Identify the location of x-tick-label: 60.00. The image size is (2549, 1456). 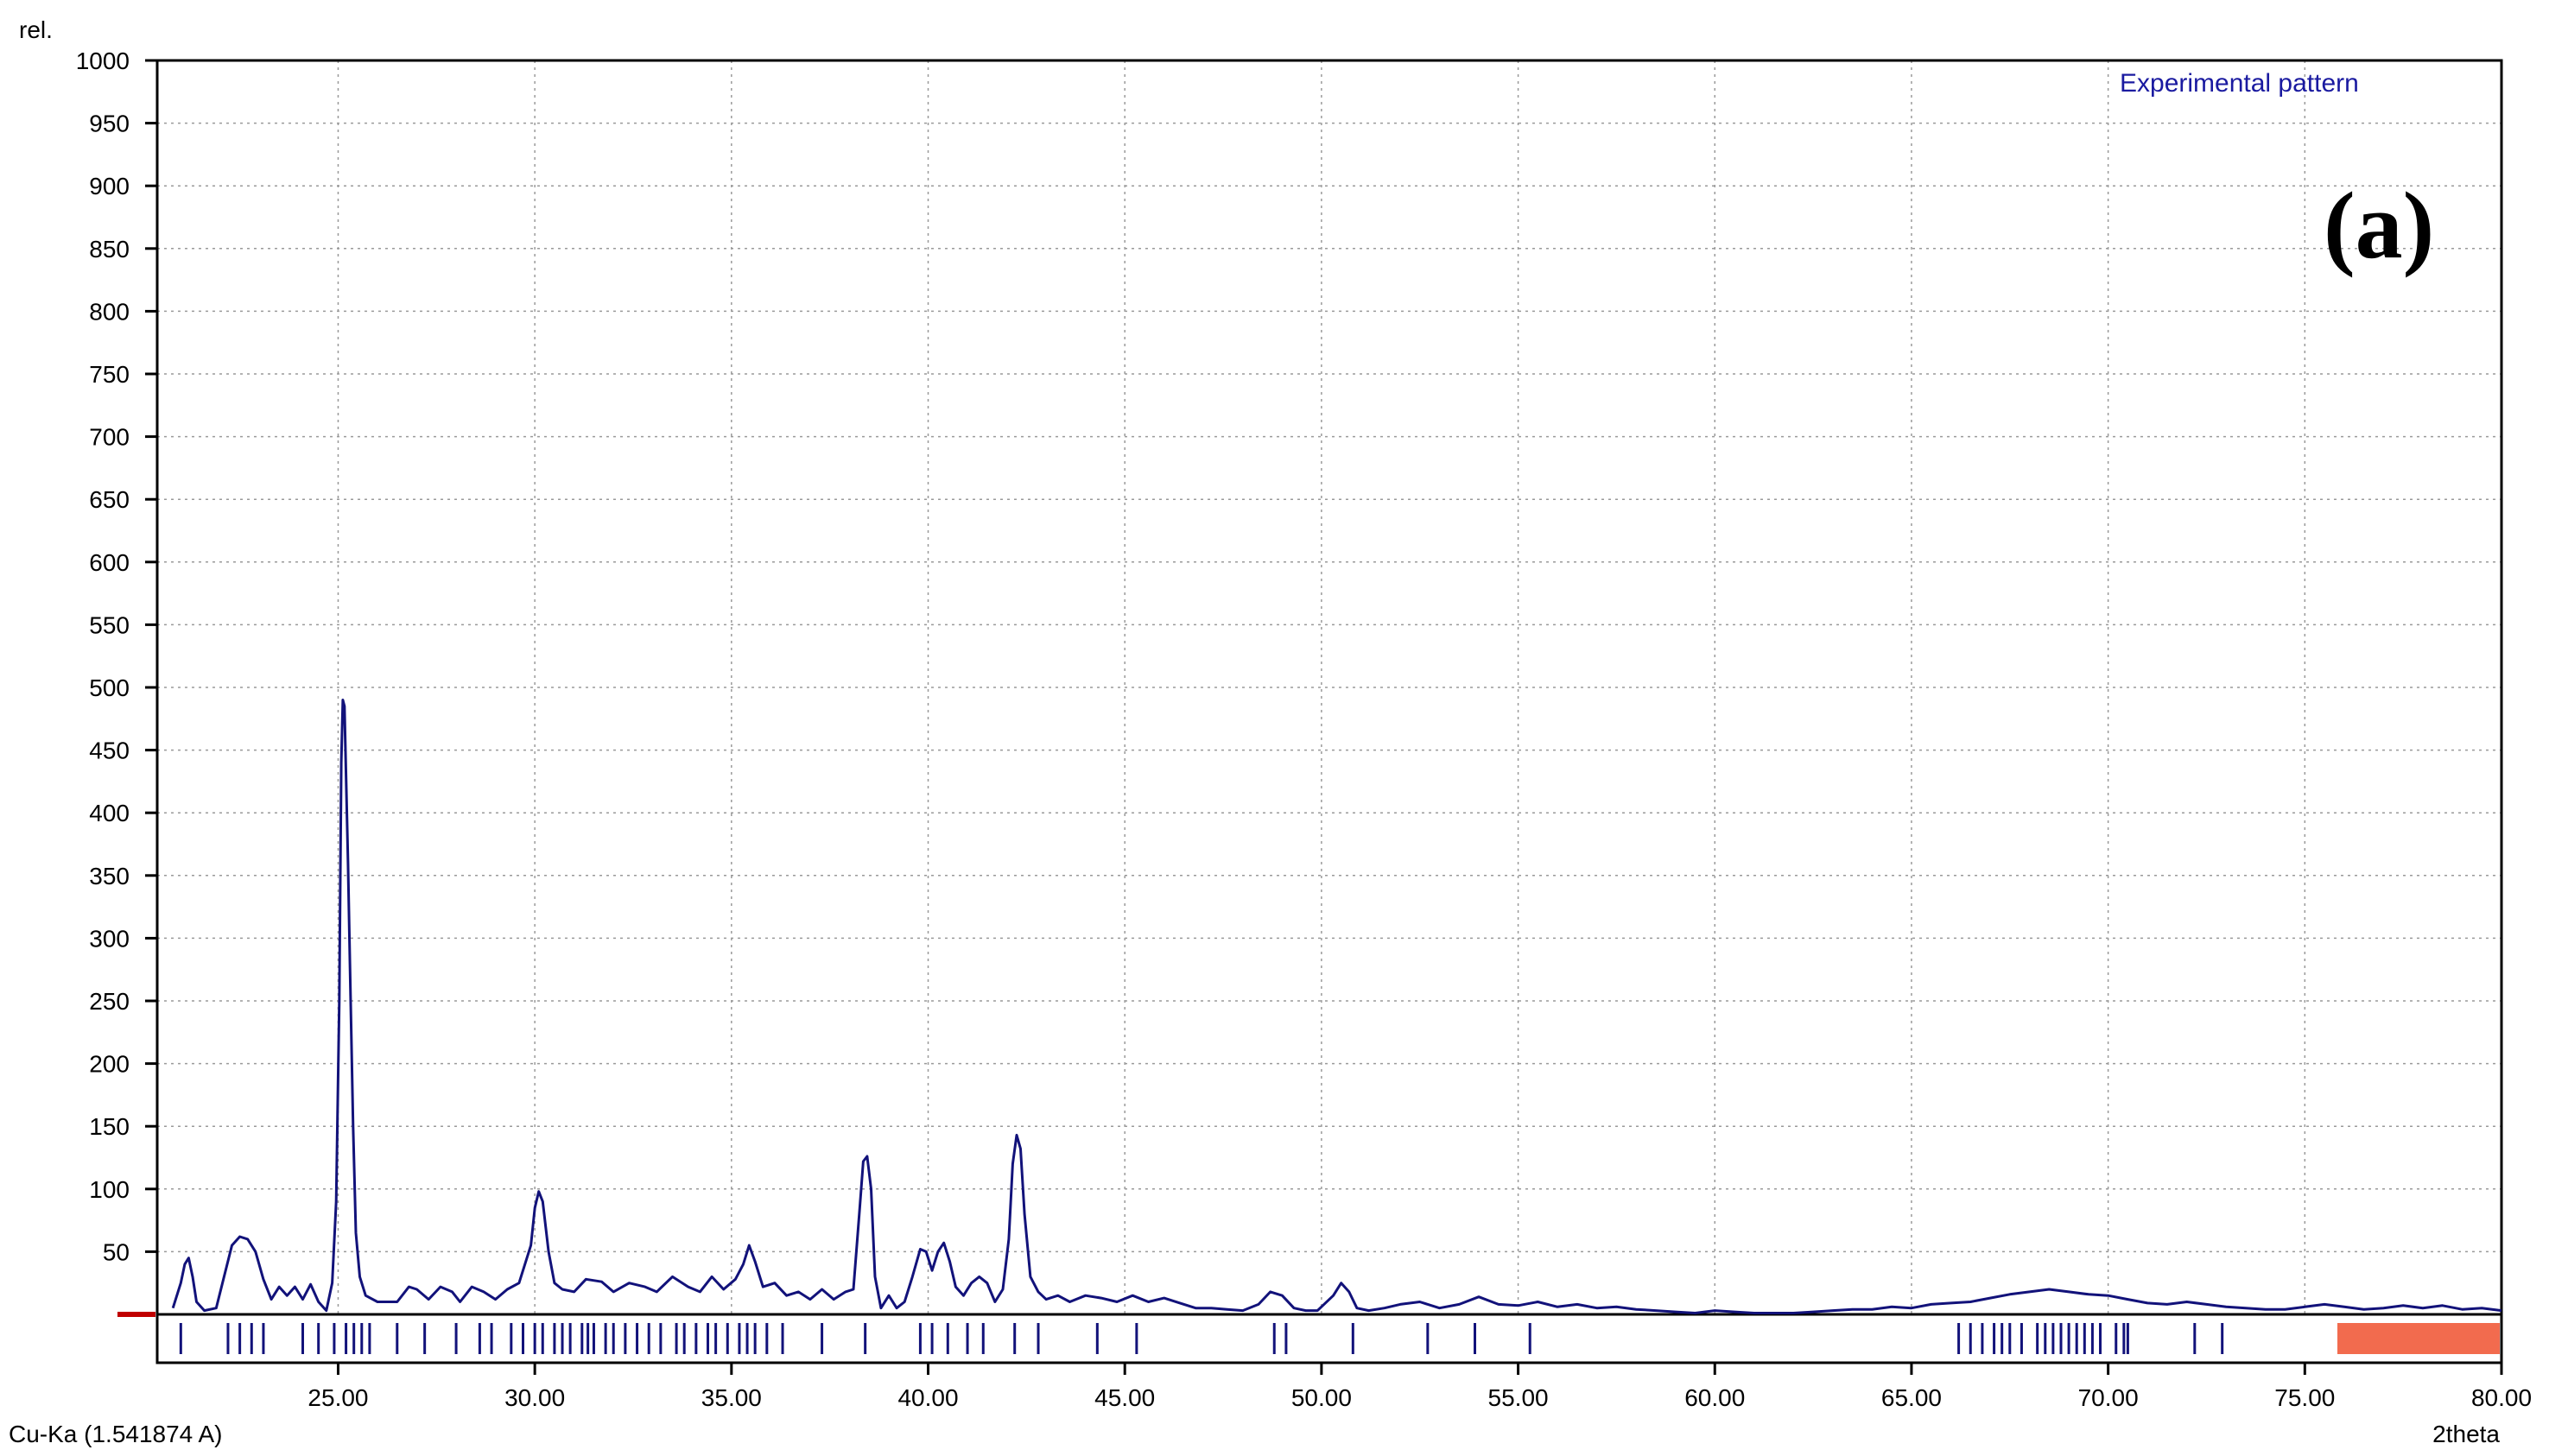
(1714, 1397).